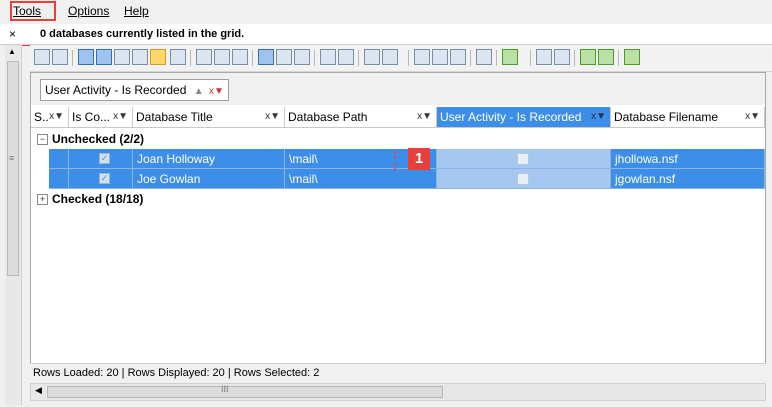  Describe the element at coordinates (209, 117) in the screenshot. I see `column-header-database-title: Database Title x▼` at that location.